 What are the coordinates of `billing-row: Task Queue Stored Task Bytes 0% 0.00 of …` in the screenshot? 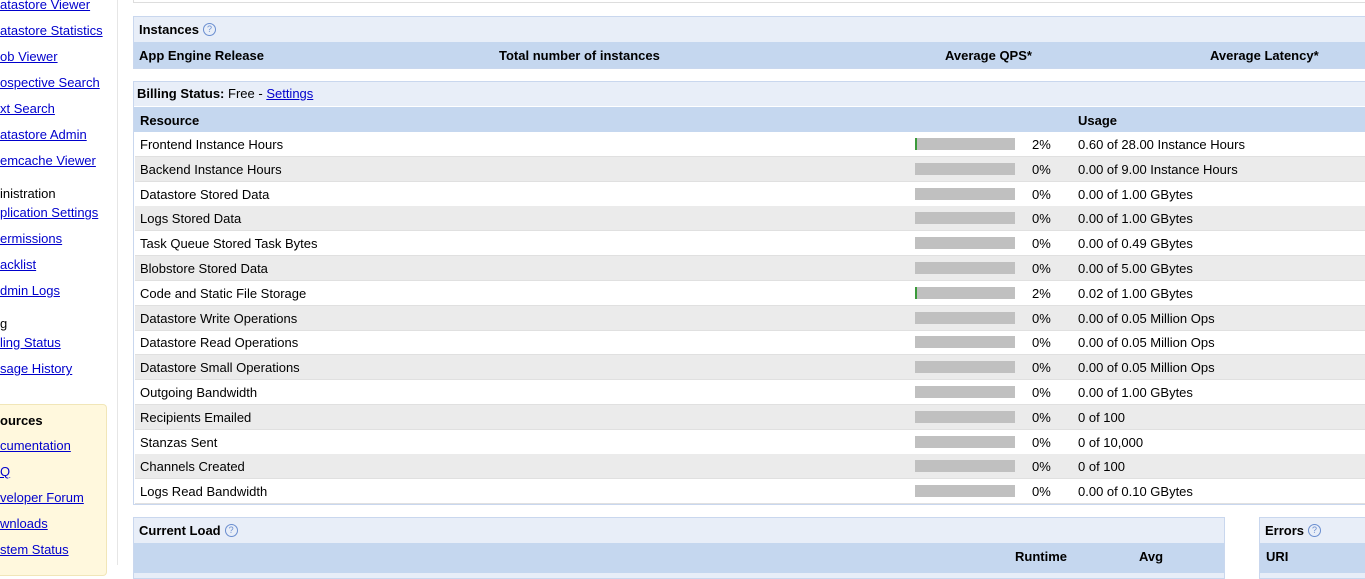 It's located at (750, 244).